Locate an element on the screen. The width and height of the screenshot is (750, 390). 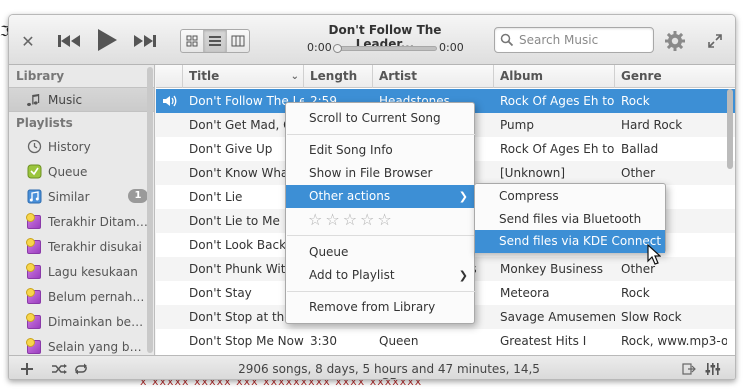
sidebar-item-favorite-songs: Lagu kesukaan is located at coordinates (81, 271).